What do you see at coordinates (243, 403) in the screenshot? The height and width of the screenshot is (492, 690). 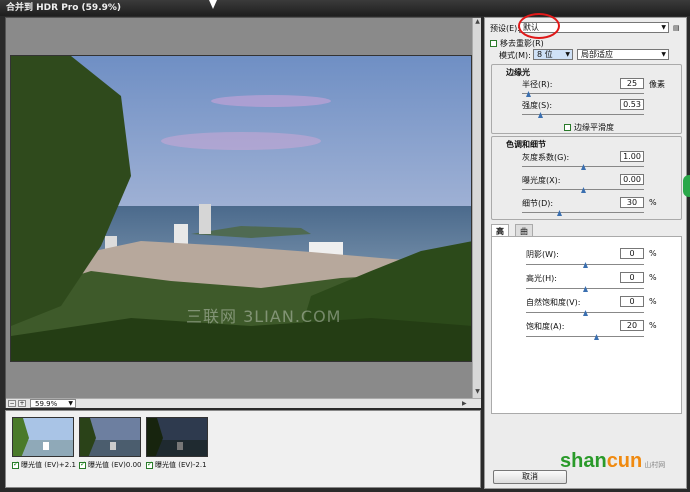 I see `preview-horizontal-scrollbar: − + 59.9% ▼ ▶` at bounding box center [243, 403].